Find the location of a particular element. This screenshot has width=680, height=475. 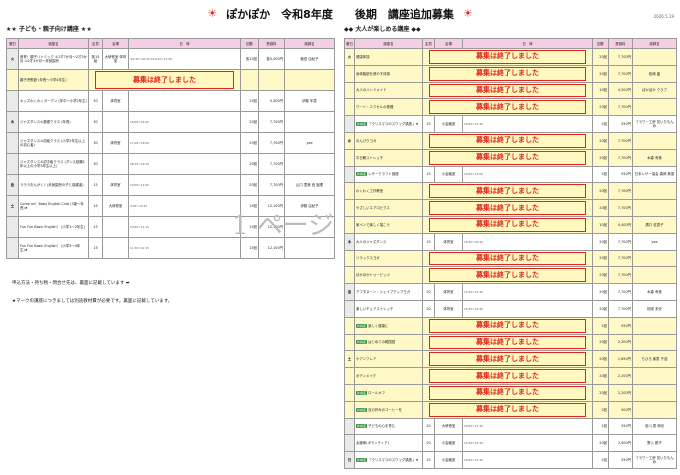

column-header: 曜日 is located at coordinates (349, 43).